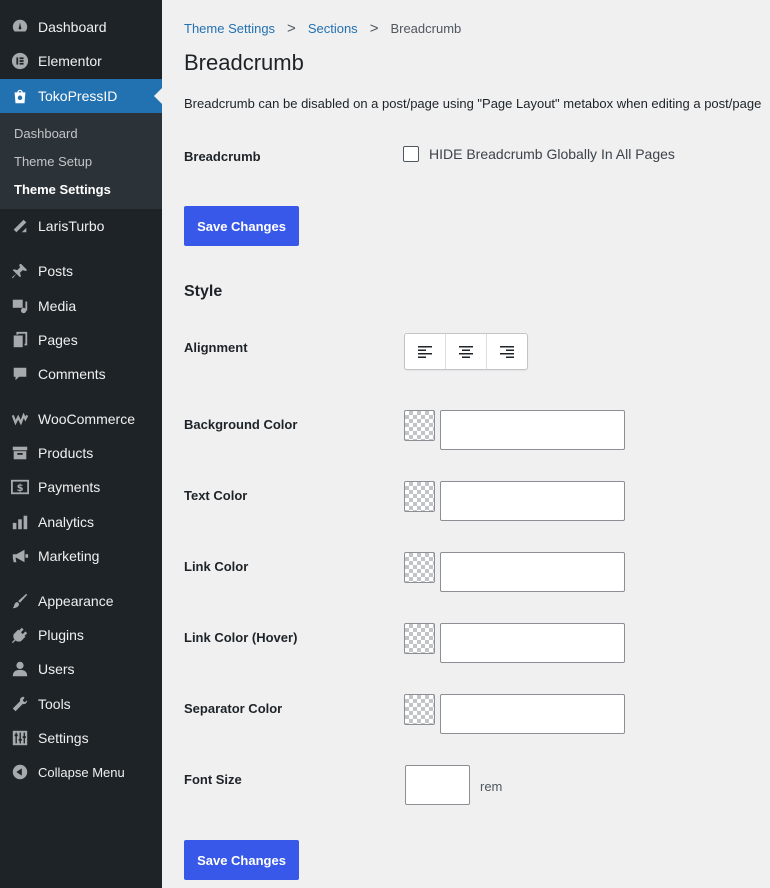 This screenshot has width=770, height=888. What do you see at coordinates (552, 154) in the screenshot?
I see `hide-breadcrumb-label: HIDE Breadcrumb Globally In All Pages` at bounding box center [552, 154].